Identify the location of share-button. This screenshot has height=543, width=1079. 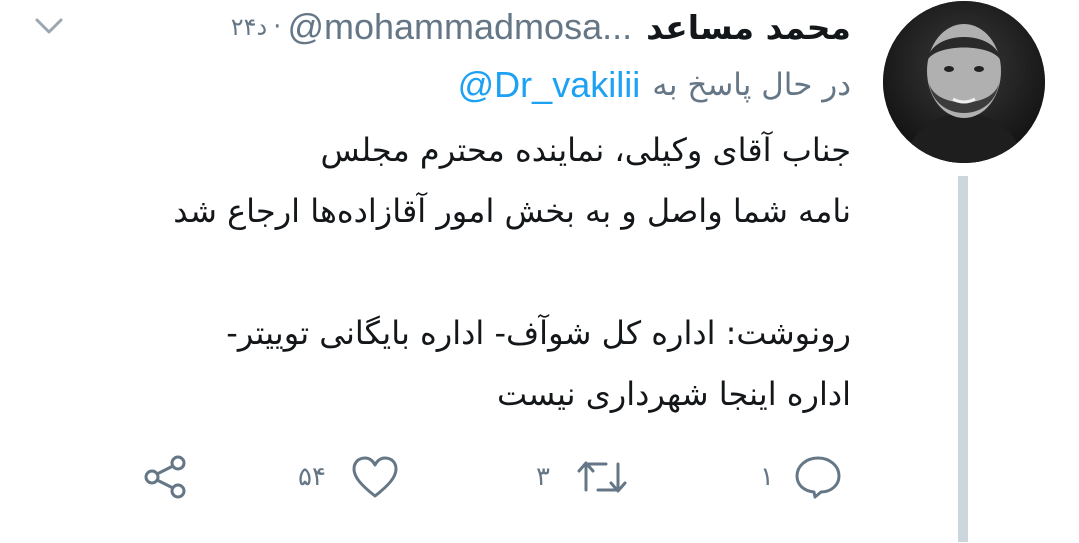
(165, 477).